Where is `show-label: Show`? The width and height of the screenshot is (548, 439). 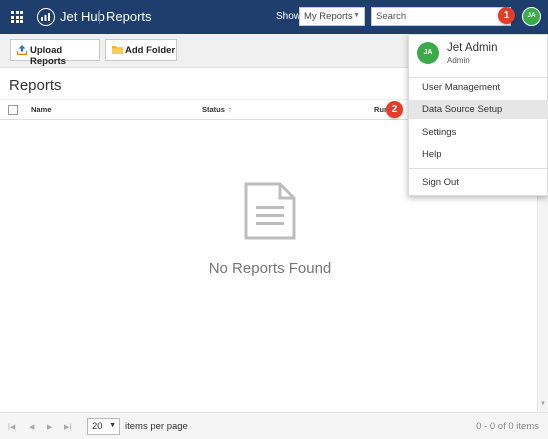 show-label: Show is located at coordinates (289, 16).